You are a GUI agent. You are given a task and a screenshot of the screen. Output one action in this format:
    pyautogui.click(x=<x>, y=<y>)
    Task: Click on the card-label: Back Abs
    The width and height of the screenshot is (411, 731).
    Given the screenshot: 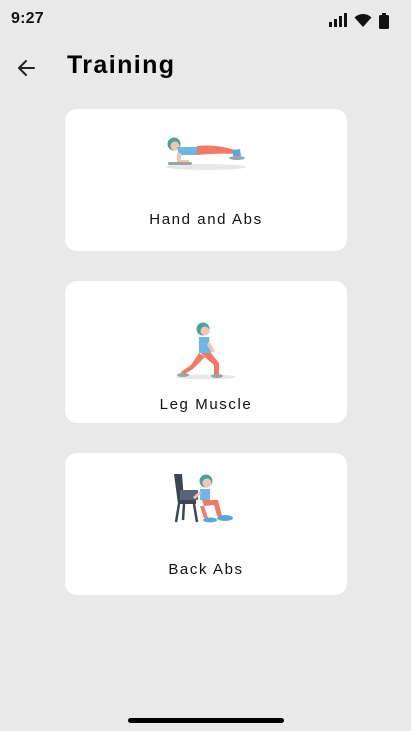 What is the action you would take?
    pyautogui.click(x=206, y=569)
    